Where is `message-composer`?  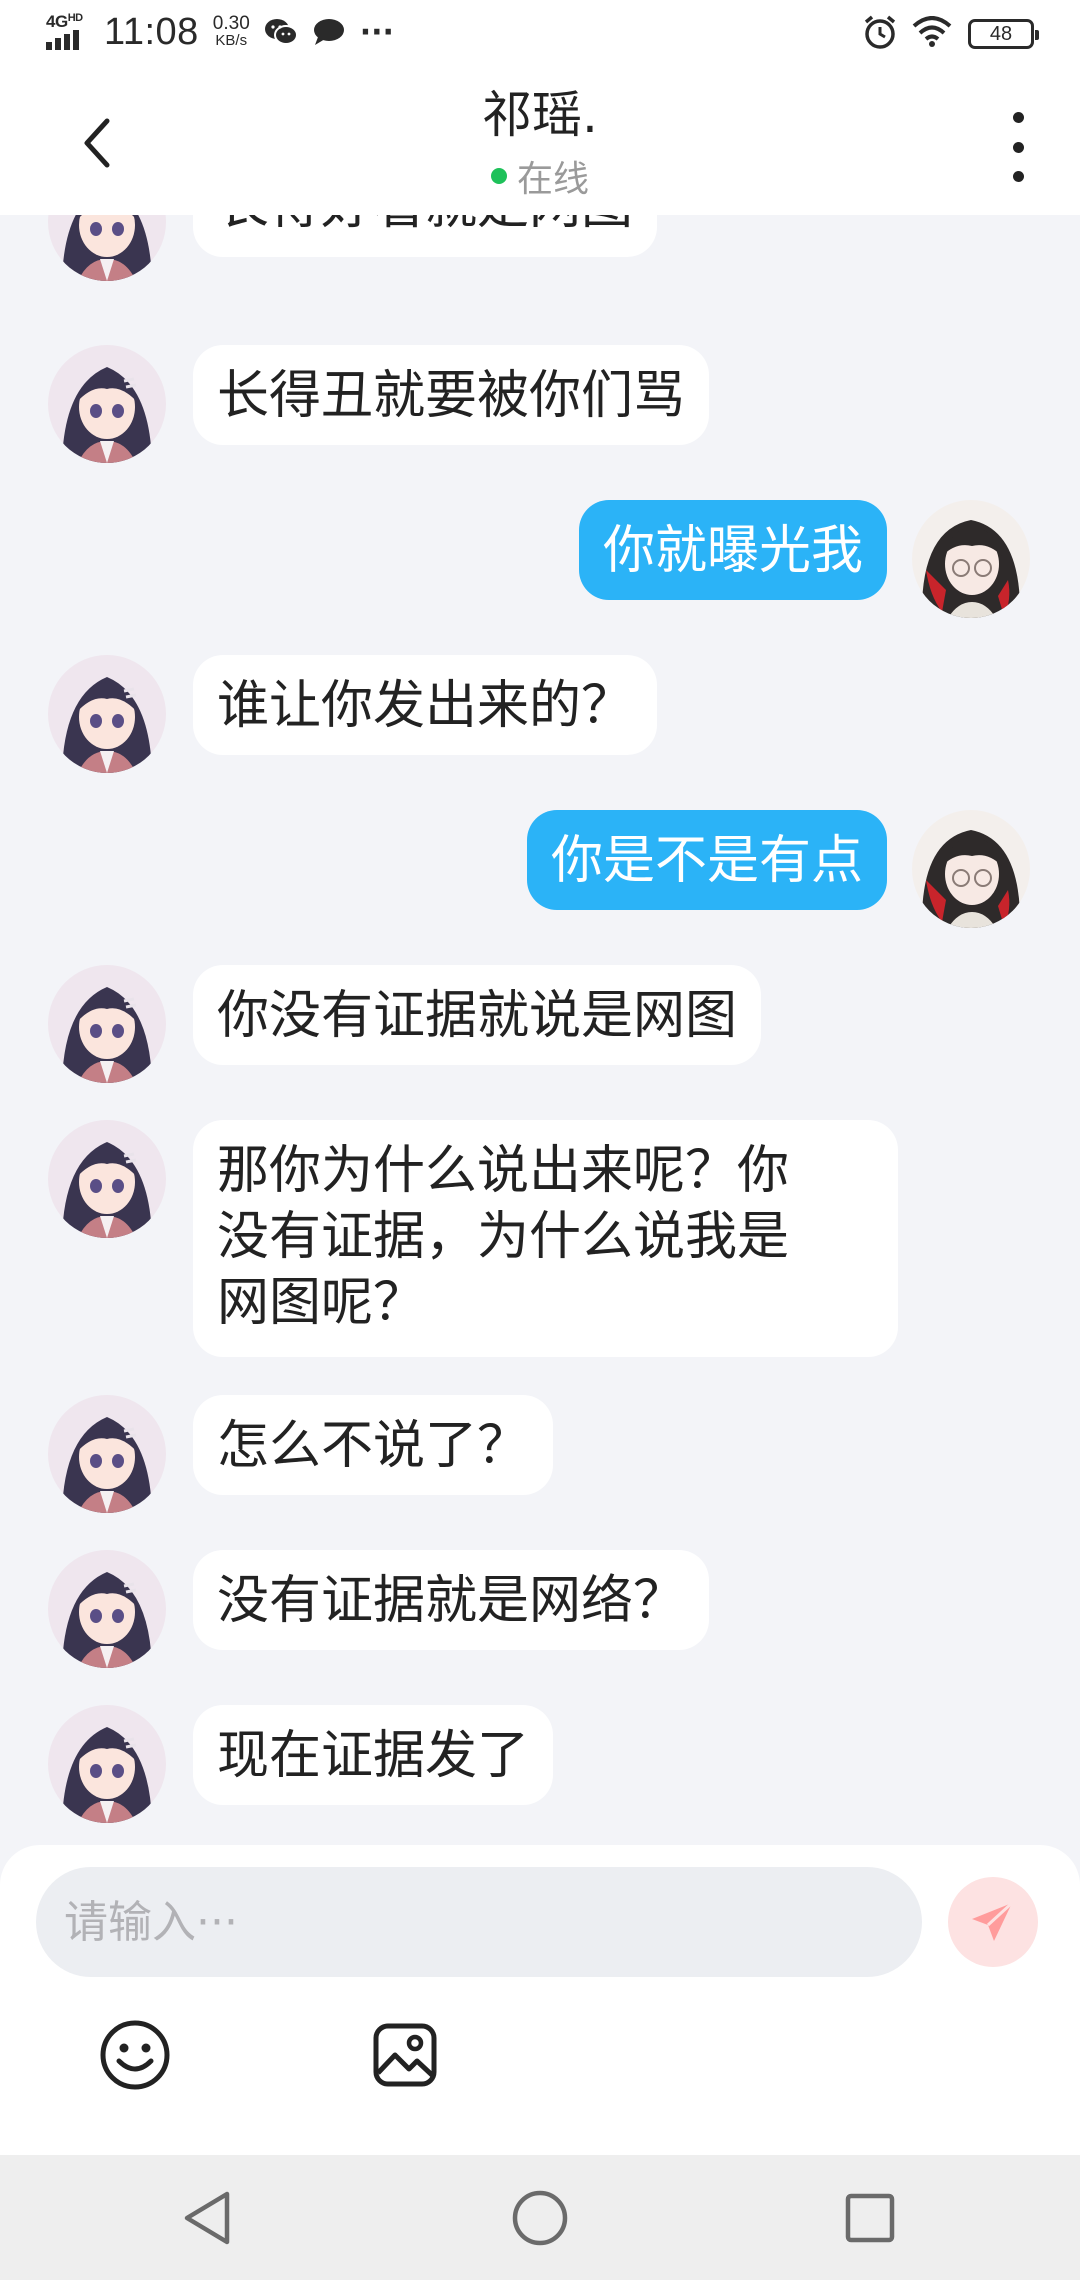 message-composer is located at coordinates (540, 2000).